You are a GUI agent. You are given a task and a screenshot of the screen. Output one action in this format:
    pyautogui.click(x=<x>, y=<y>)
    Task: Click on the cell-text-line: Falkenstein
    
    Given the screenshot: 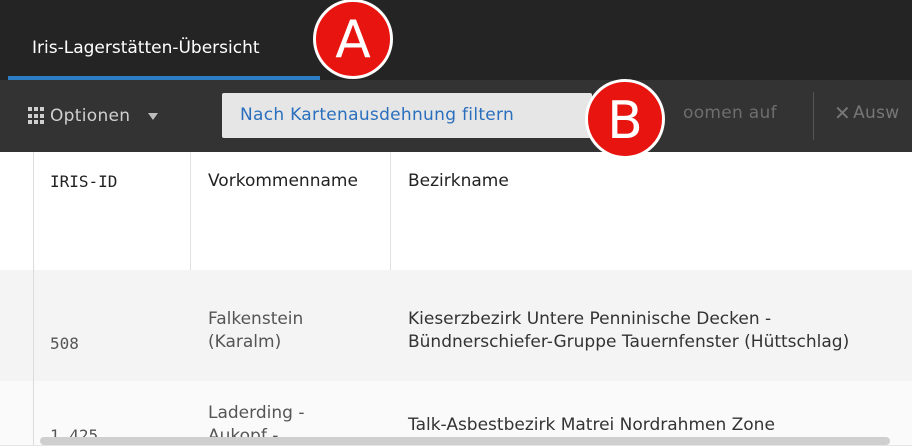 What is the action you would take?
    pyautogui.click(x=256, y=319)
    